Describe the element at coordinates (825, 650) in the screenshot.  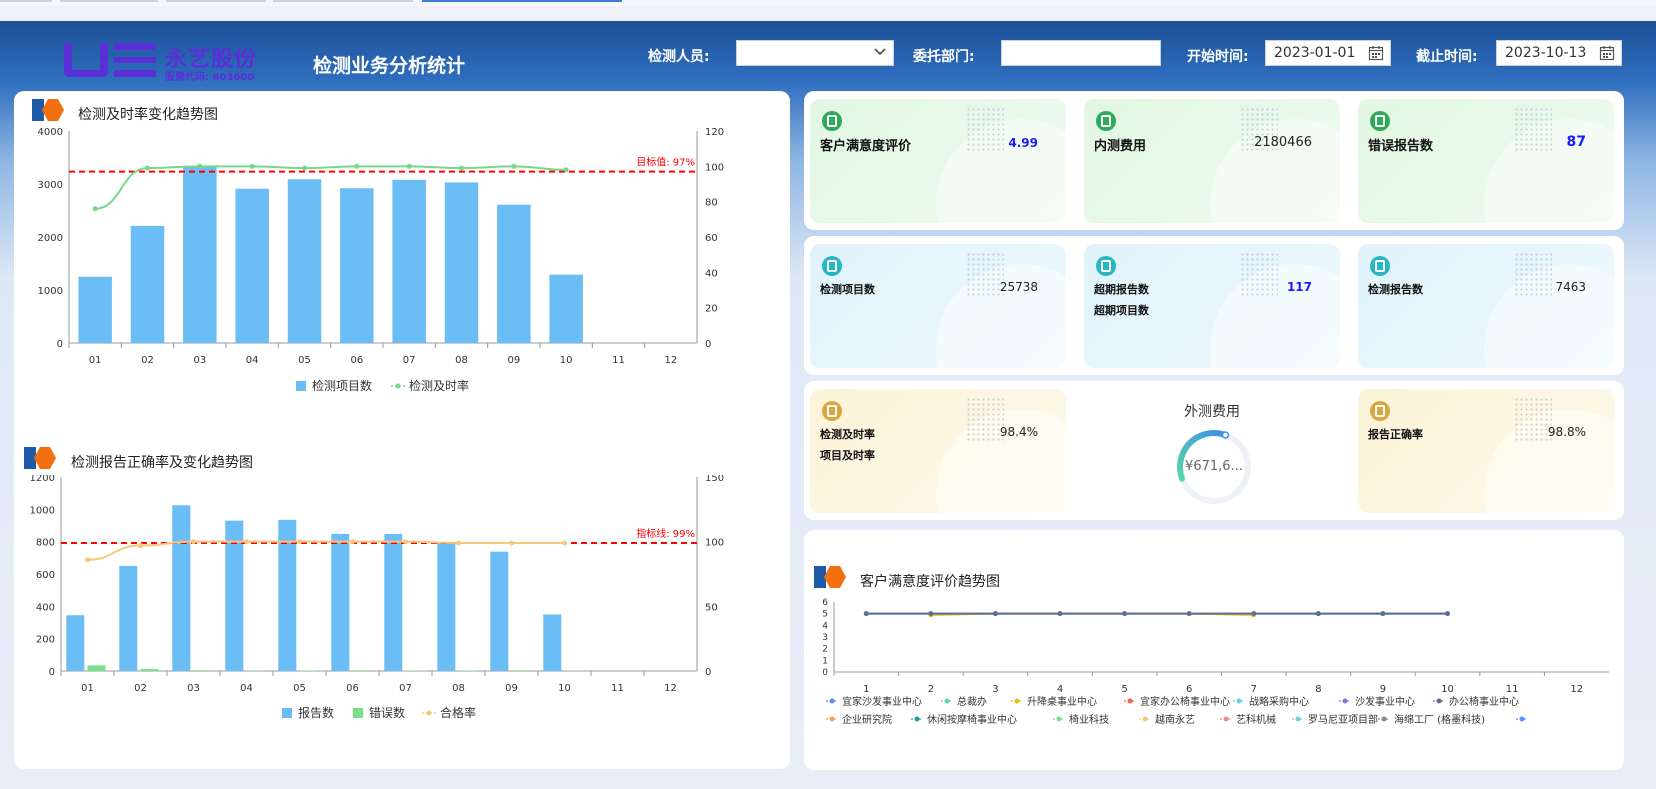
I see `y-tick-label: 2` at that location.